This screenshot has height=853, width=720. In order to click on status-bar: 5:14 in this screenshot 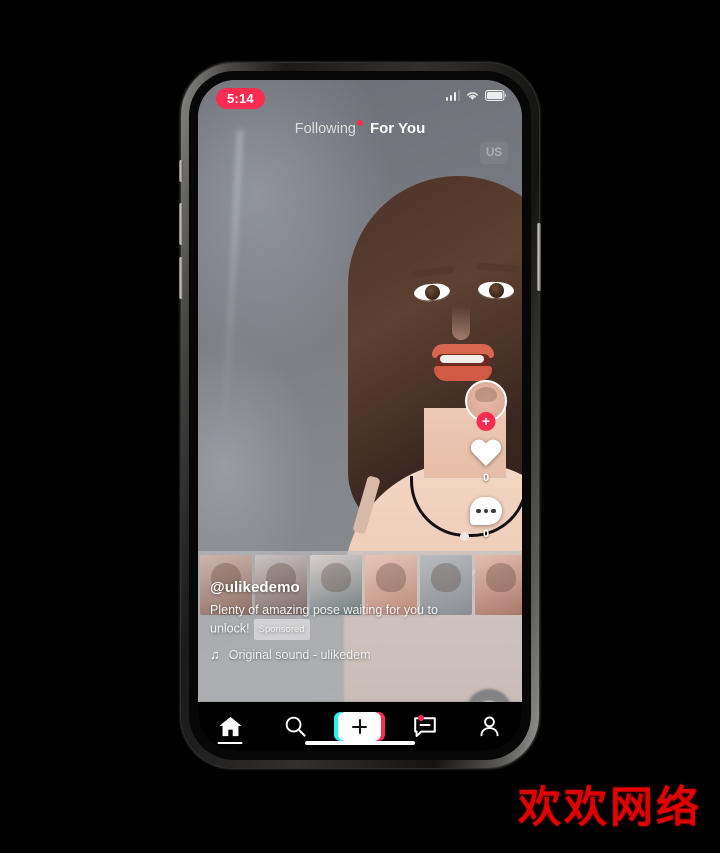, I will do `click(360, 97)`.